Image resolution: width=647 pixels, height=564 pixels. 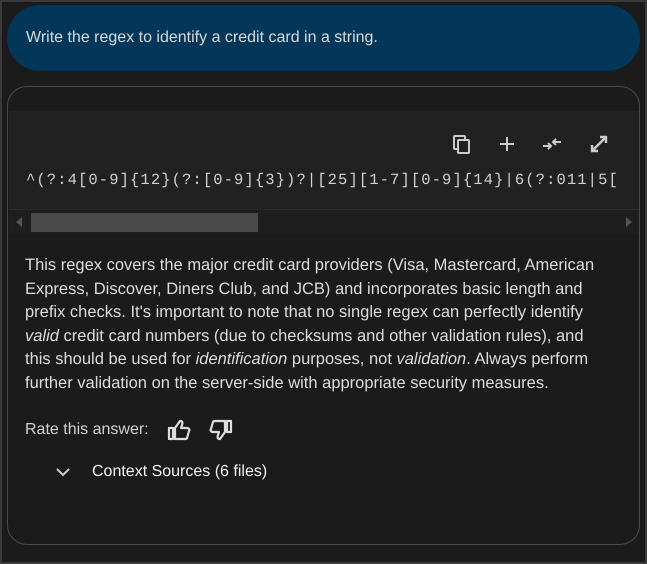 I want to click on plus-icon, so click(x=507, y=144).